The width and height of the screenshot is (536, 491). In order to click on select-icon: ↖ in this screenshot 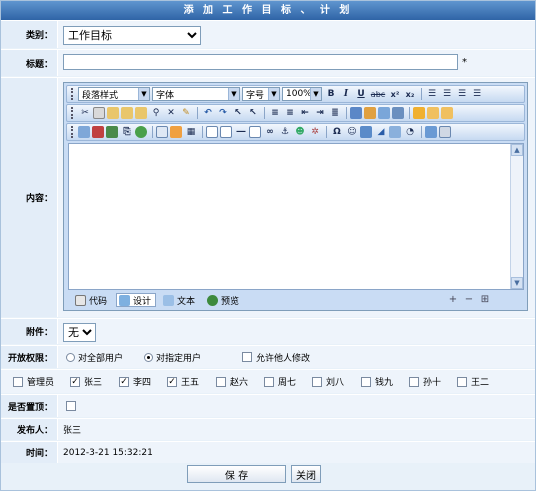, I will do `click(238, 113)`.